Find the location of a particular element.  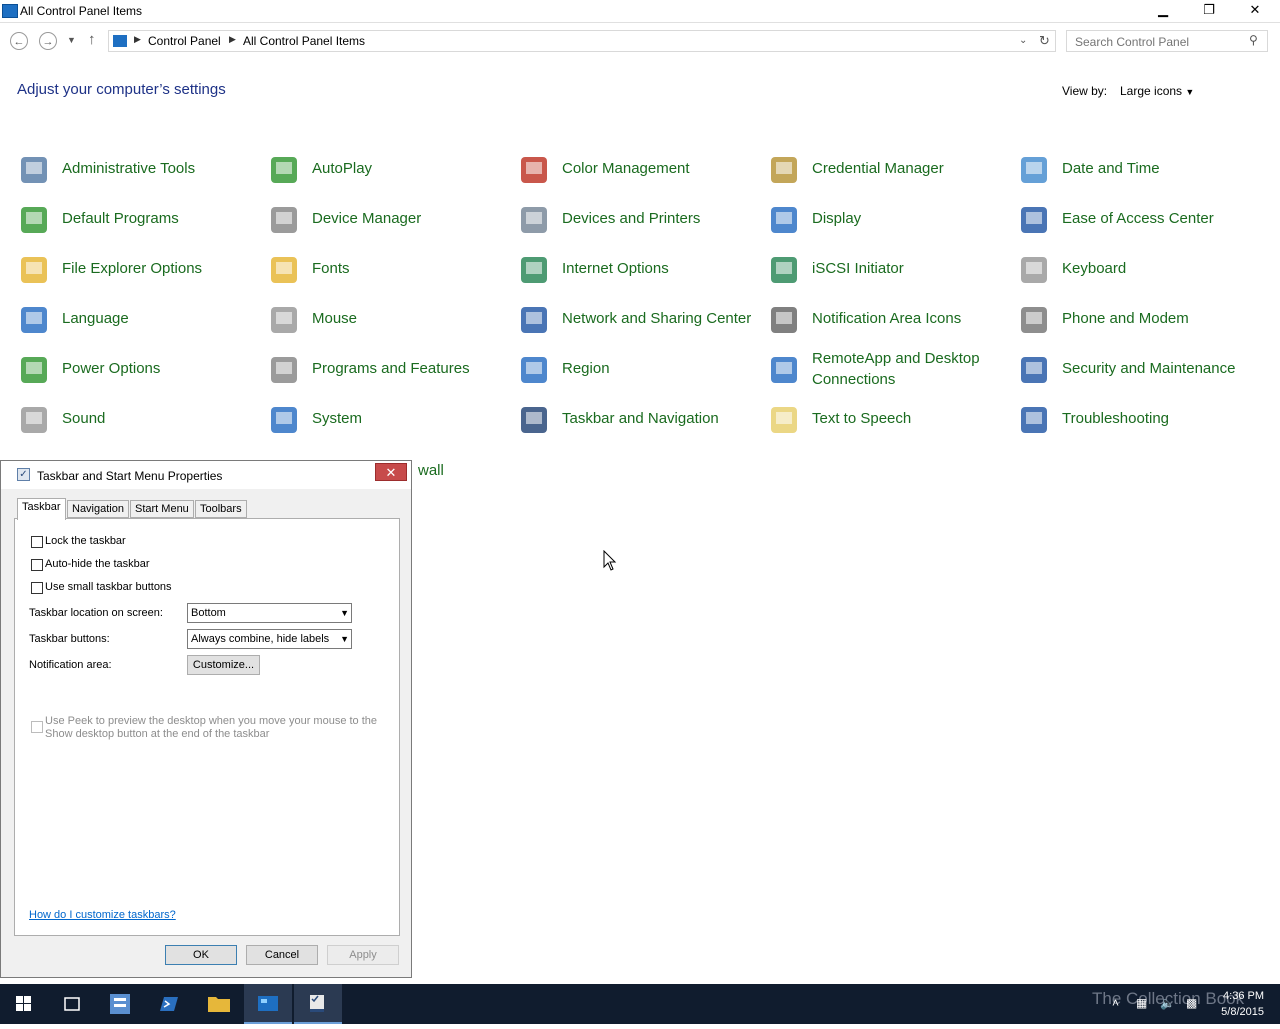

item-default-programs: Default Programs is located at coordinates (138, 220).